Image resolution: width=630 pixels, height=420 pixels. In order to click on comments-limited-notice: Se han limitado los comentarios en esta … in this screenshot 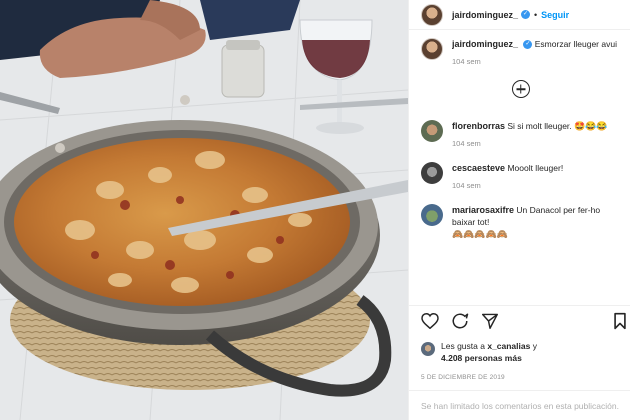, I will do `click(519, 405)`.